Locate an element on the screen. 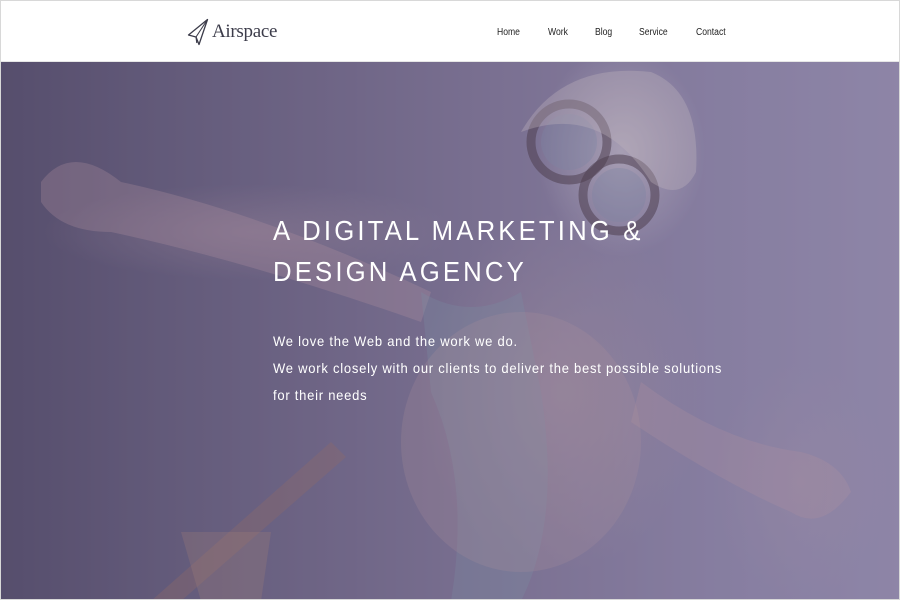 Image resolution: width=900 pixels, height=600 pixels. hero-headline: A DIGITAL MARKETING & DESIGN AGENCY is located at coordinates (466, 251).